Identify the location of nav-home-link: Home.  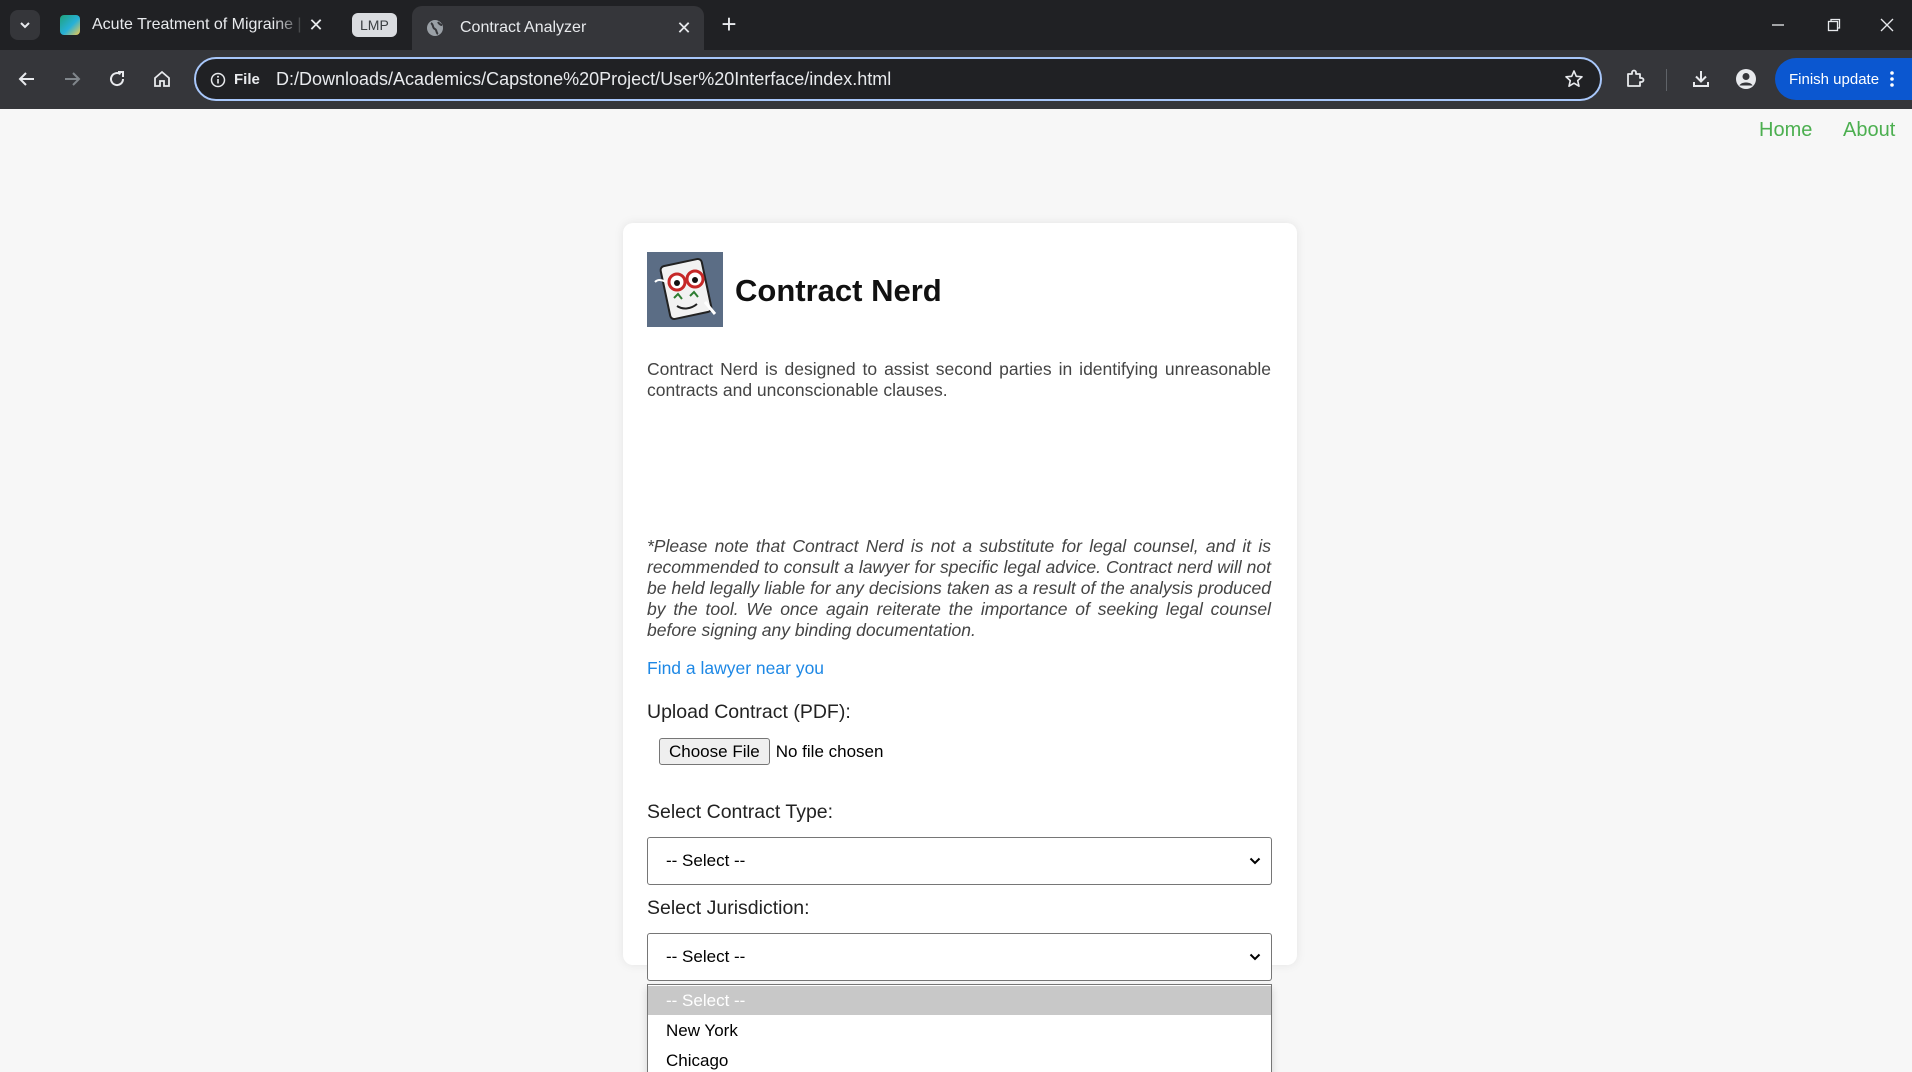
(1785, 130).